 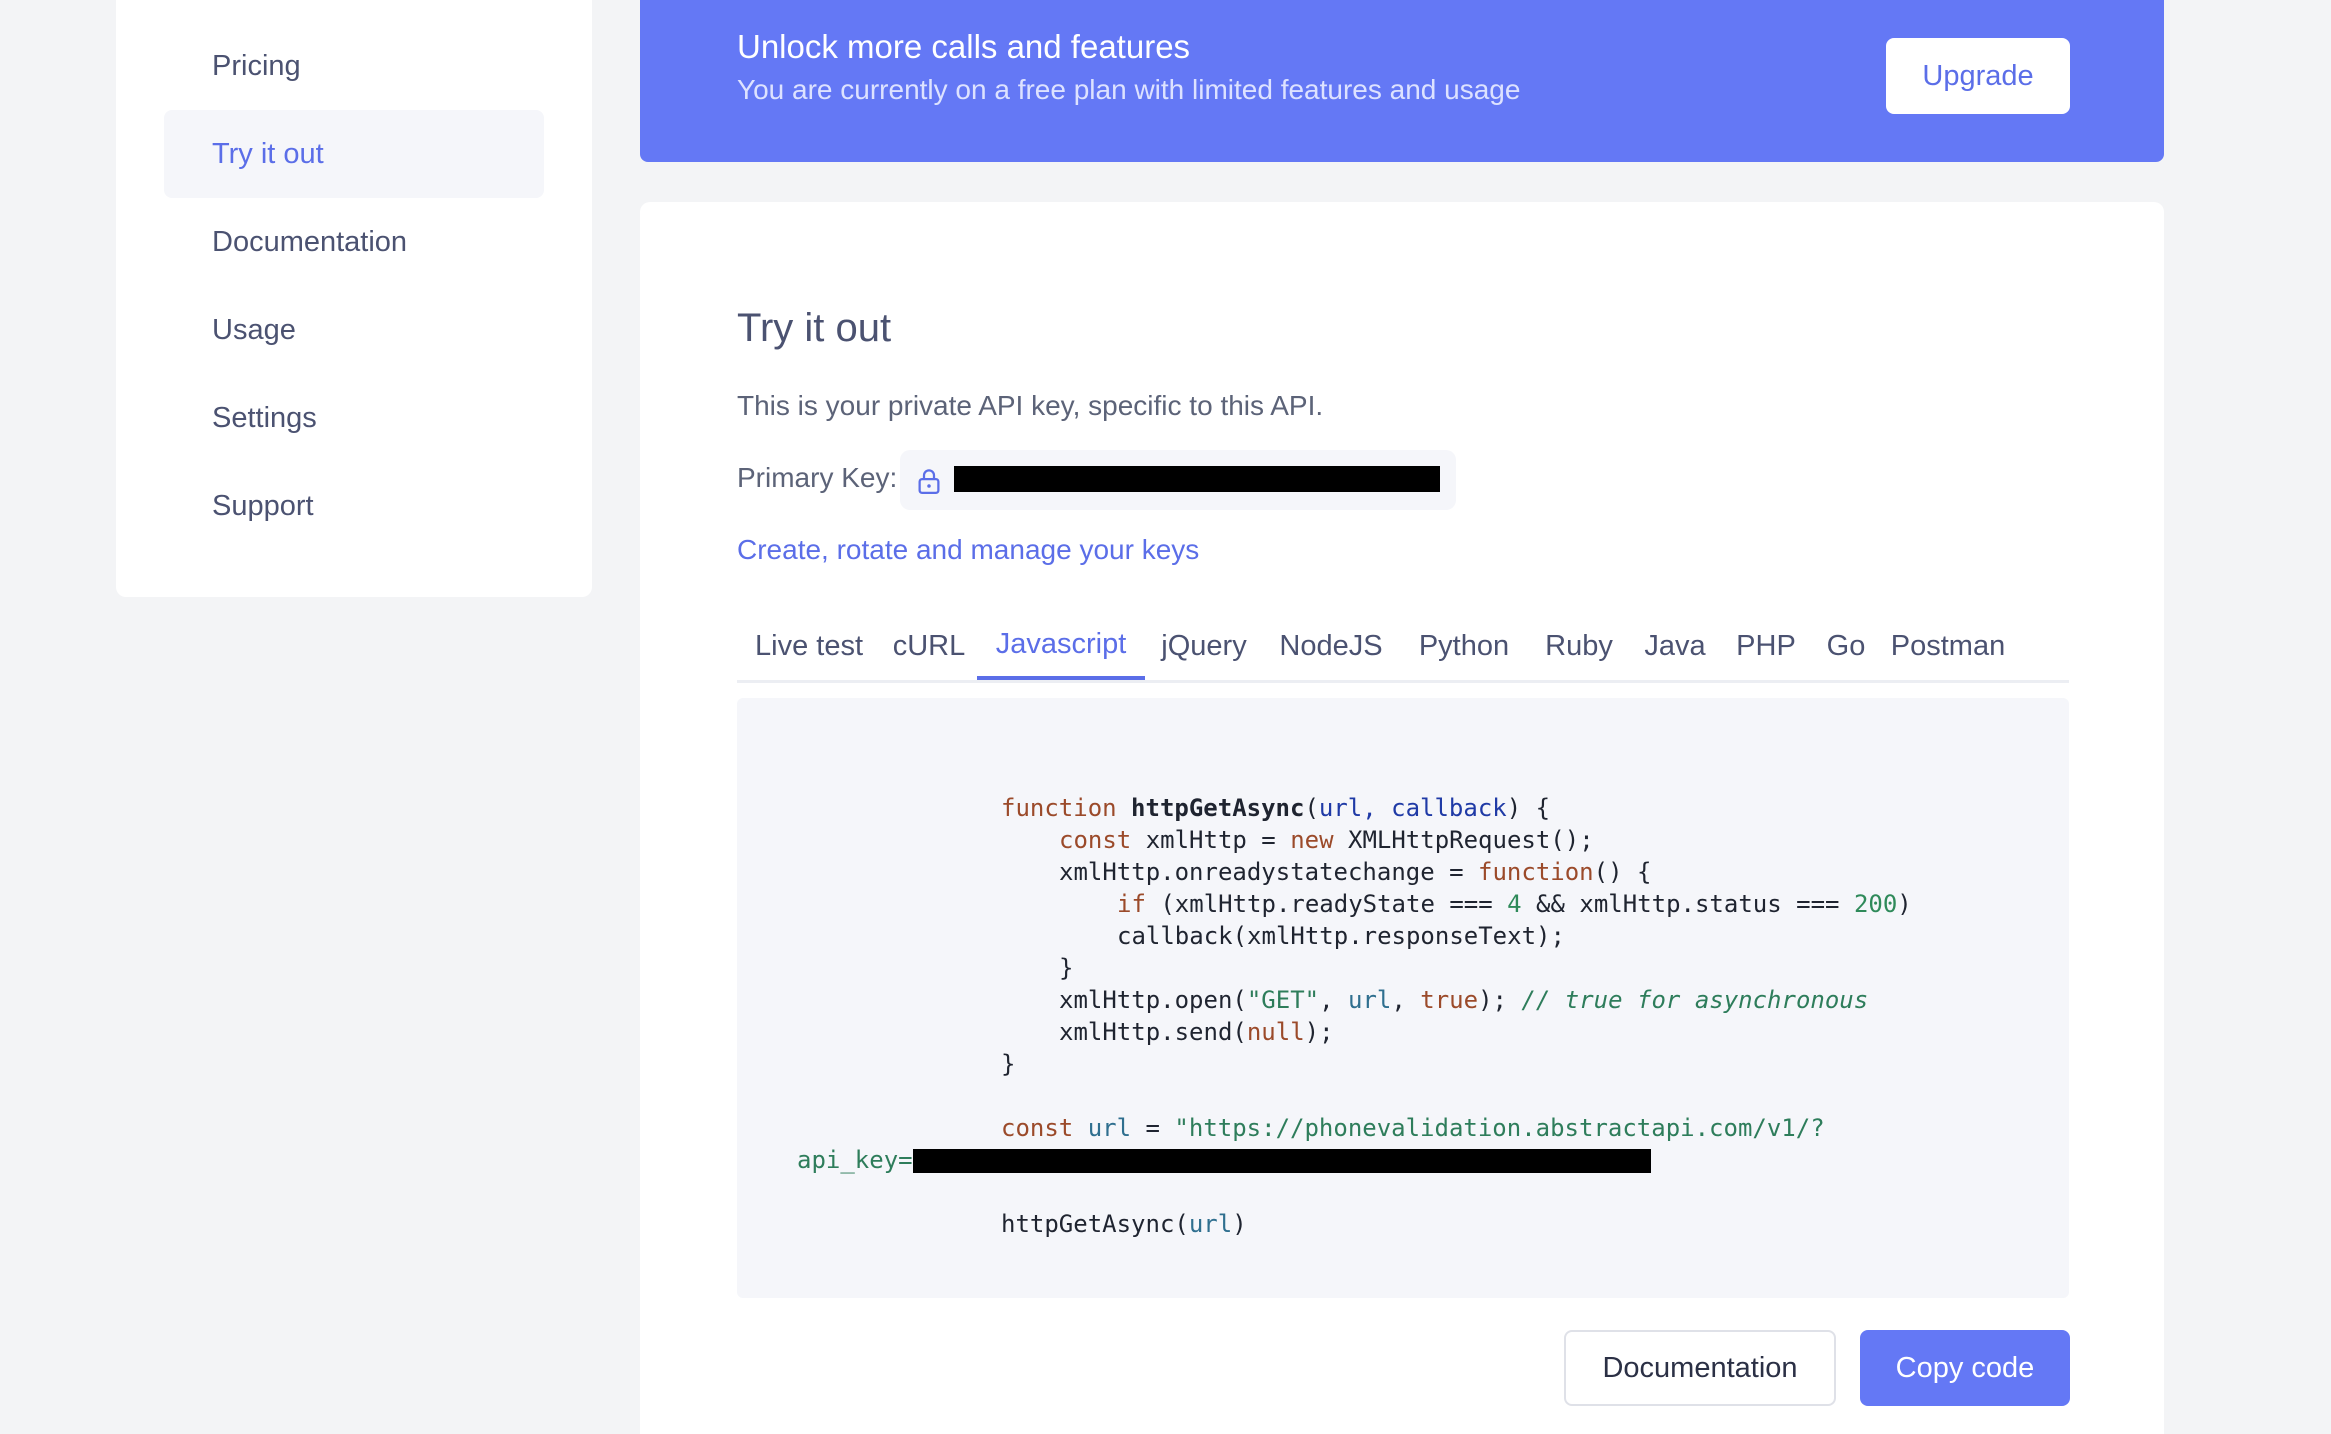 What do you see at coordinates (1281, 1161) in the screenshot?
I see `redacted-api-key-in-code` at bounding box center [1281, 1161].